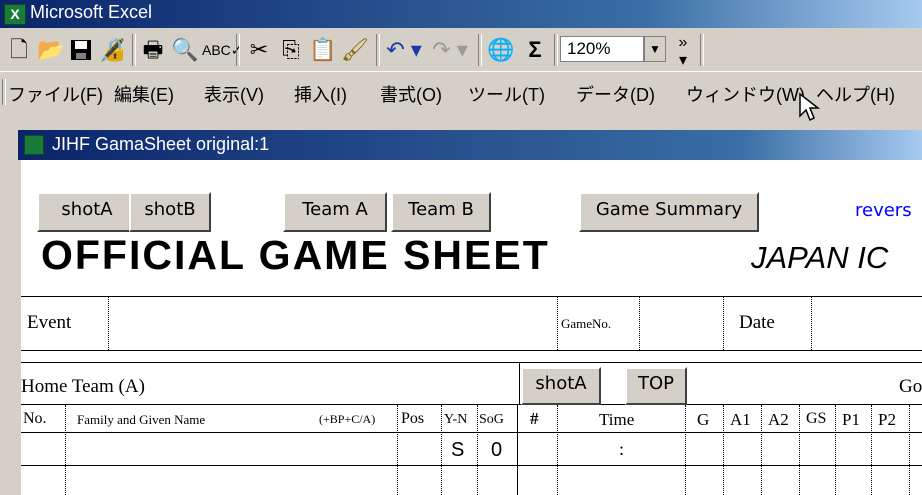 The width and height of the screenshot is (922, 495). I want to click on date-label: Date, so click(757, 322).